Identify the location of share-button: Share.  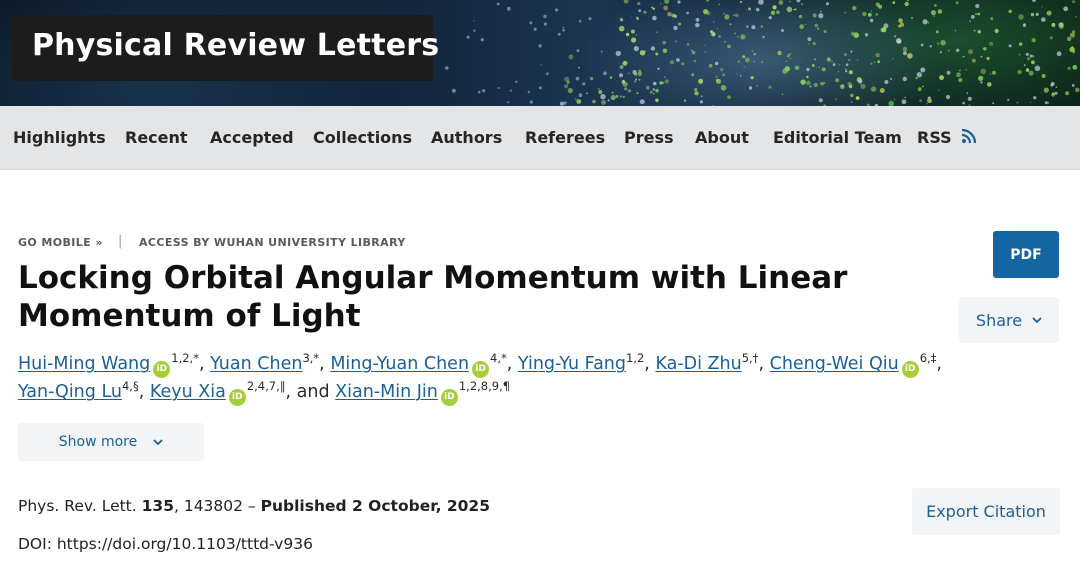
(1009, 320).